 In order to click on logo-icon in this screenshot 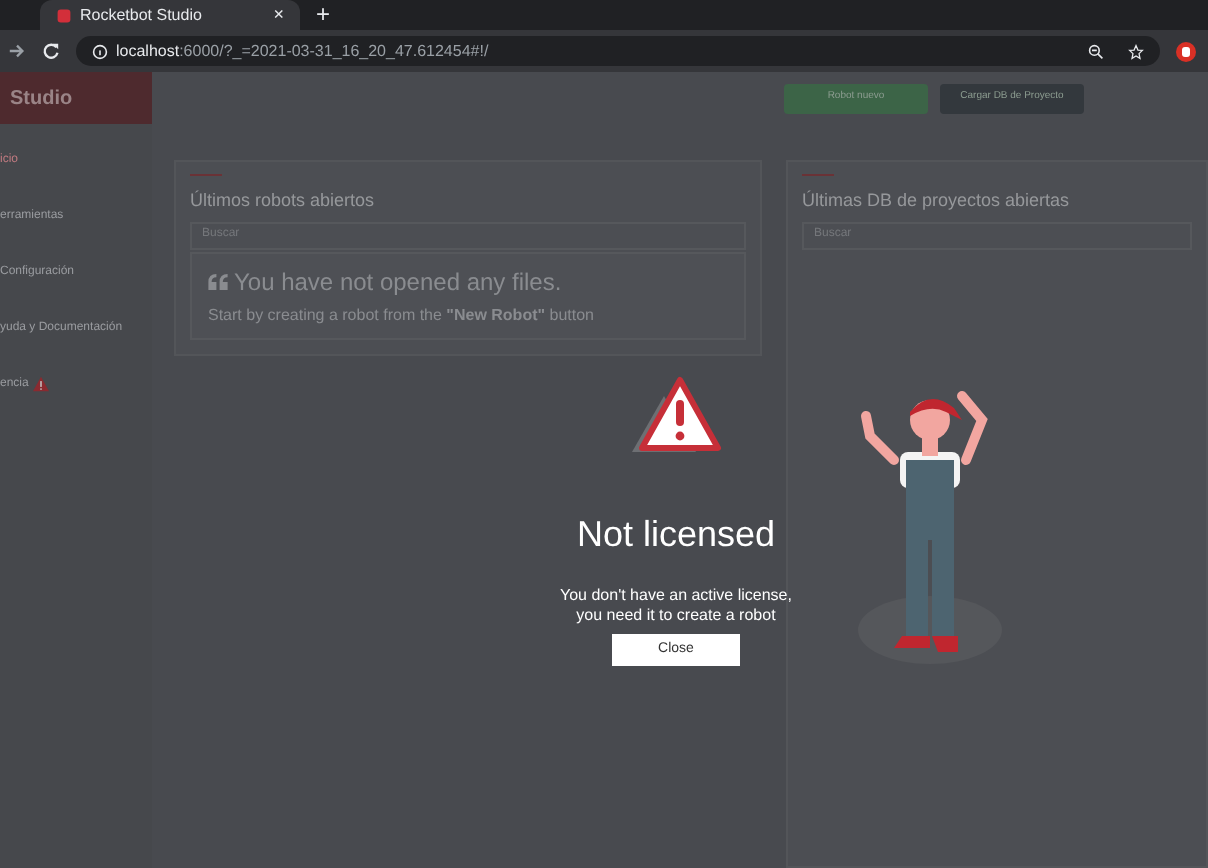, I will do `click(64, 15)`.